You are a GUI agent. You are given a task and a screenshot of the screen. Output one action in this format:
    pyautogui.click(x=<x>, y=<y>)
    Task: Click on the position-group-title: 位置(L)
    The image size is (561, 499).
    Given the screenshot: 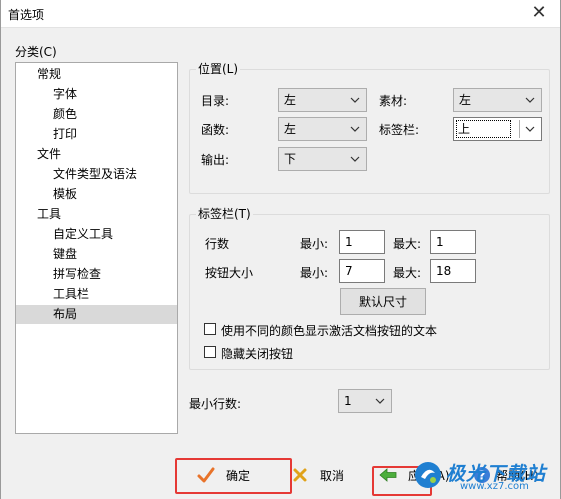 What is the action you would take?
    pyautogui.click(x=218, y=69)
    